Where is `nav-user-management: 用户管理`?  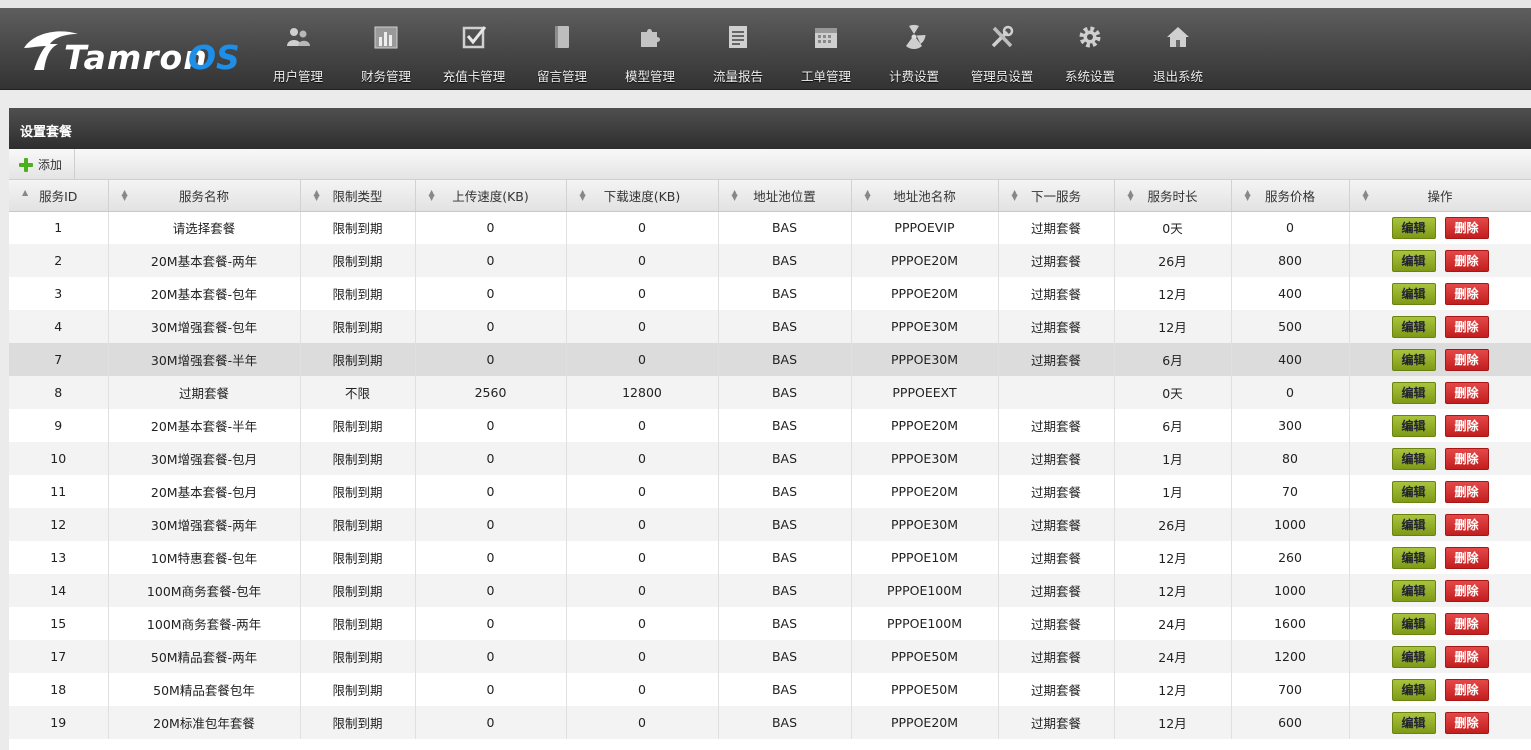 nav-user-management: 用户管理 is located at coordinates (298, 52).